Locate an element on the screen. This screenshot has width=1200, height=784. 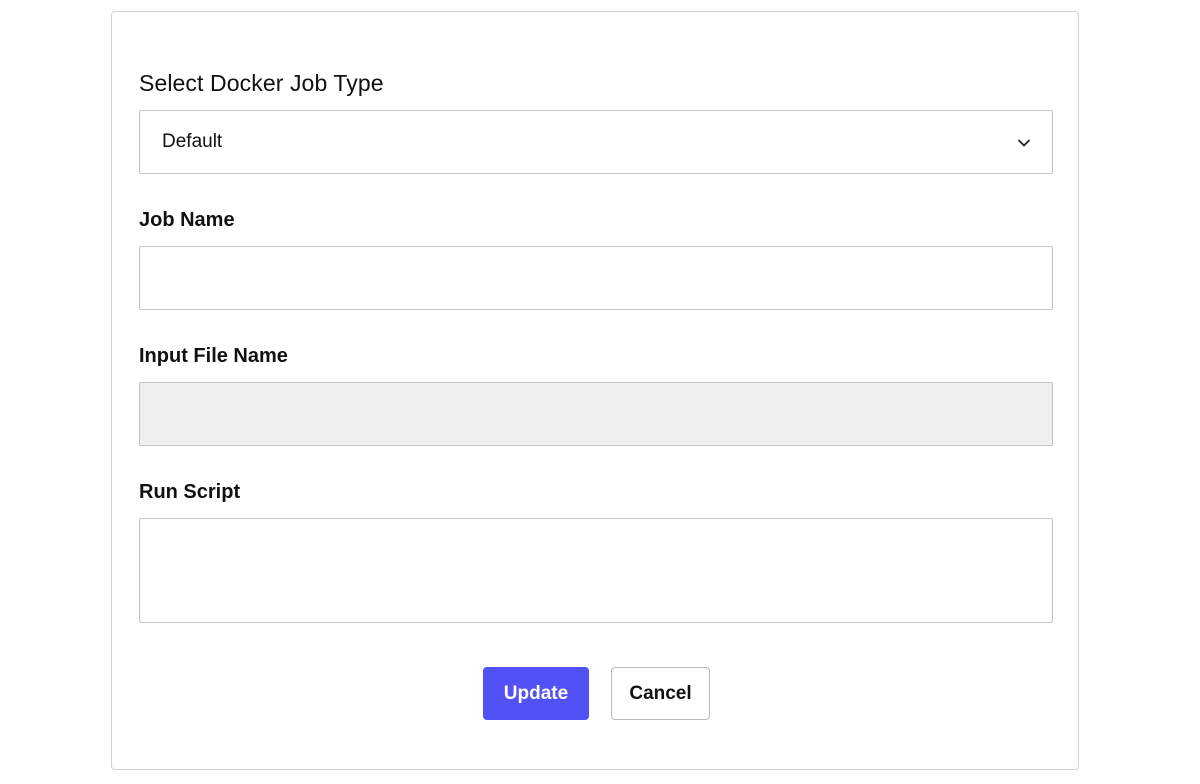
selected-job-type: Default is located at coordinates (192, 141).